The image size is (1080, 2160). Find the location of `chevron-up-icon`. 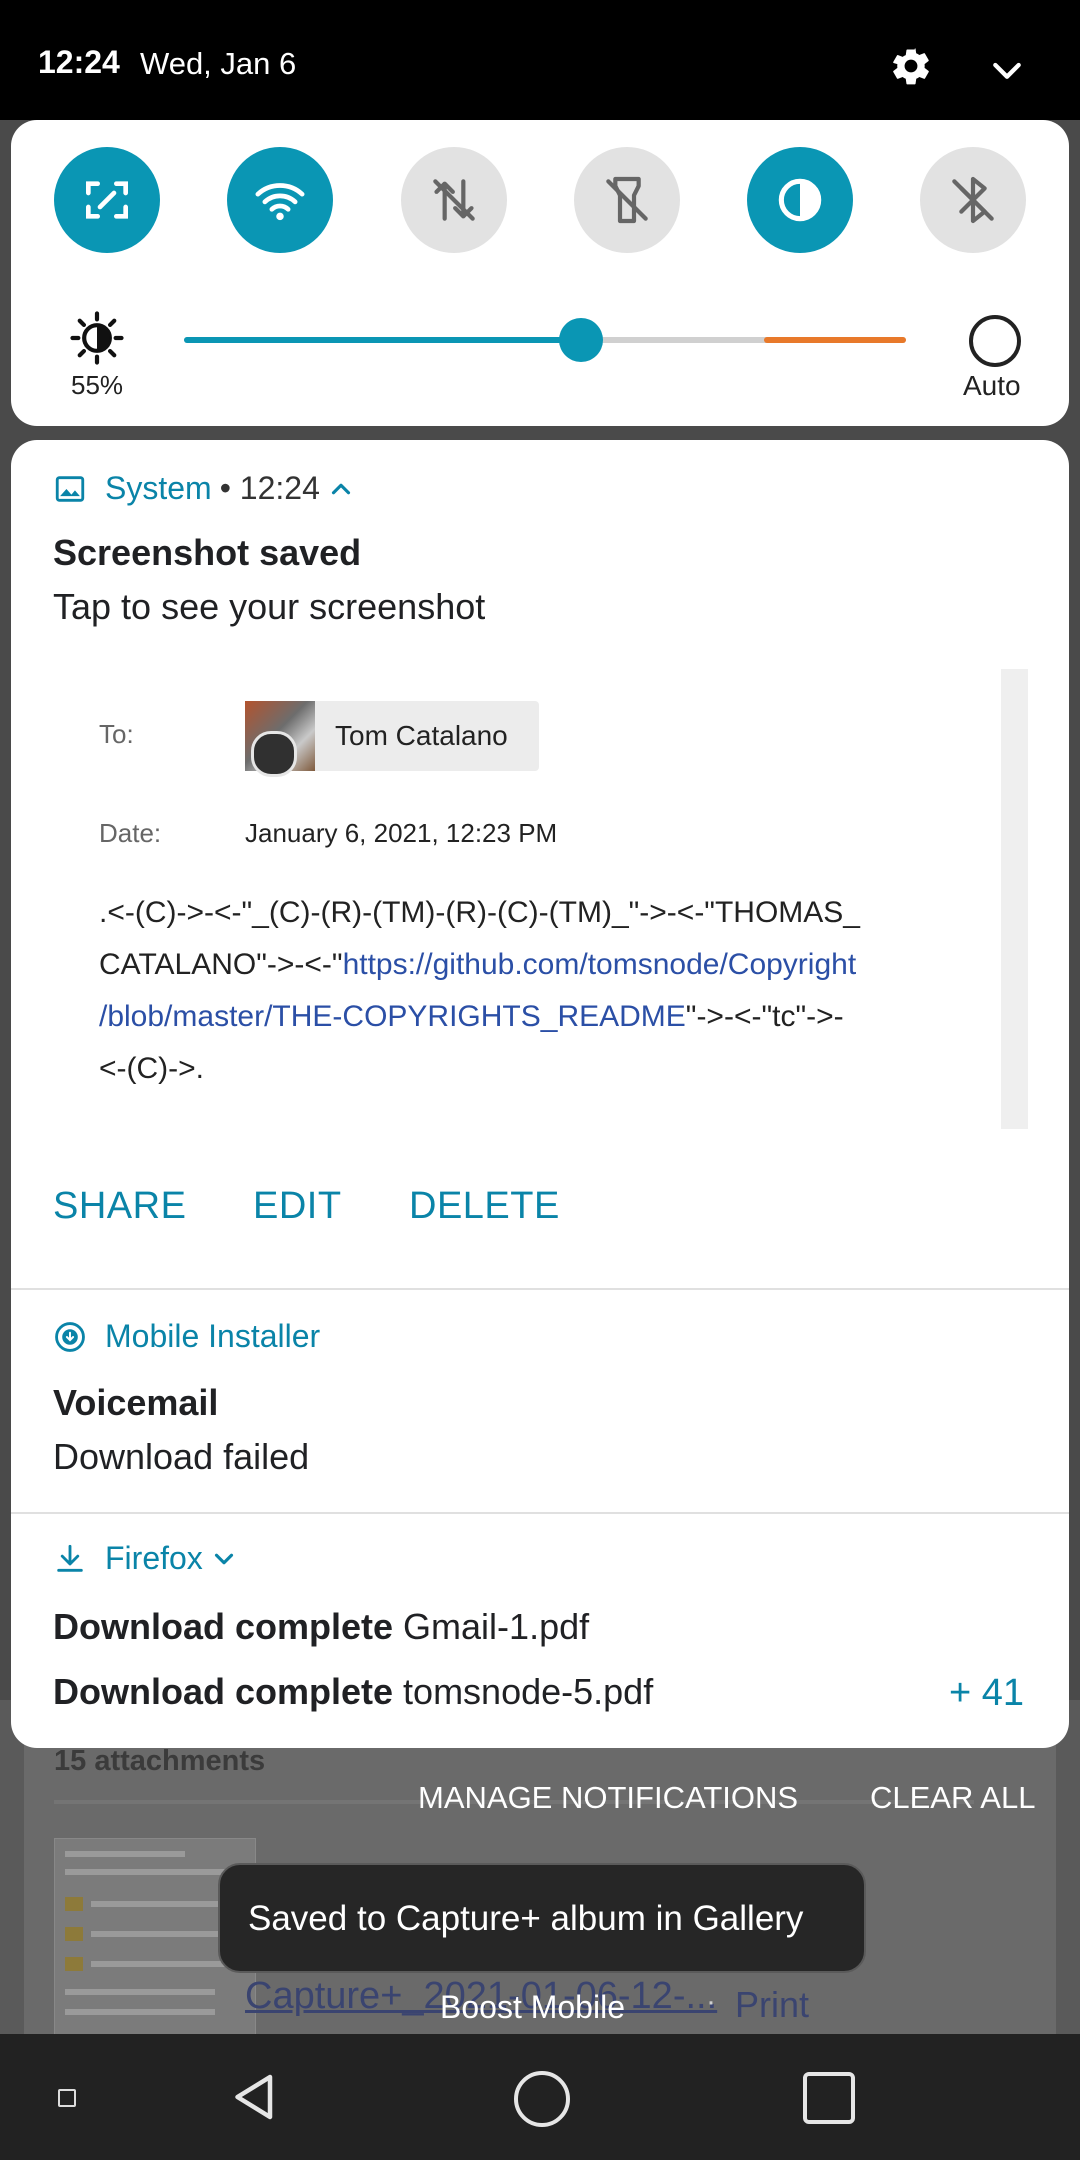

chevron-up-icon is located at coordinates (341, 489).